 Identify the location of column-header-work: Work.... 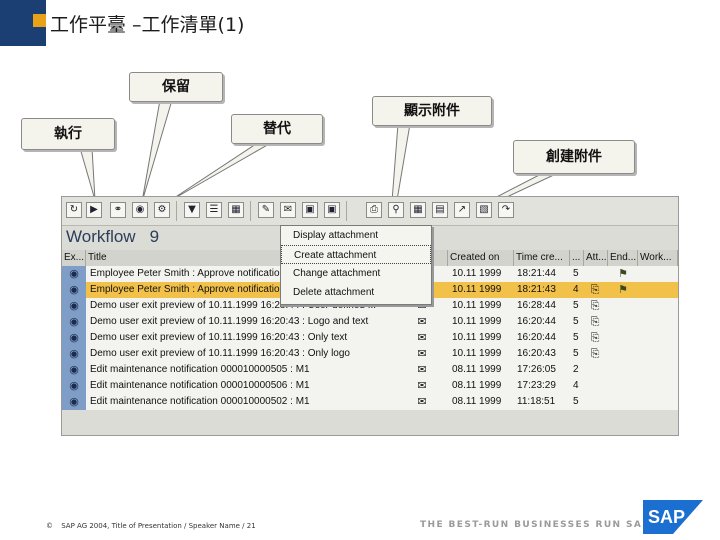
(658, 258).